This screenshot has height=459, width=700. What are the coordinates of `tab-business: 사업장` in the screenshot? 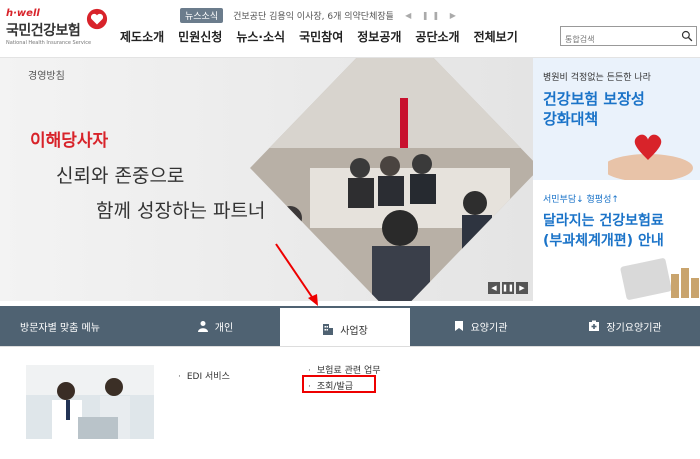 It's located at (345, 328).